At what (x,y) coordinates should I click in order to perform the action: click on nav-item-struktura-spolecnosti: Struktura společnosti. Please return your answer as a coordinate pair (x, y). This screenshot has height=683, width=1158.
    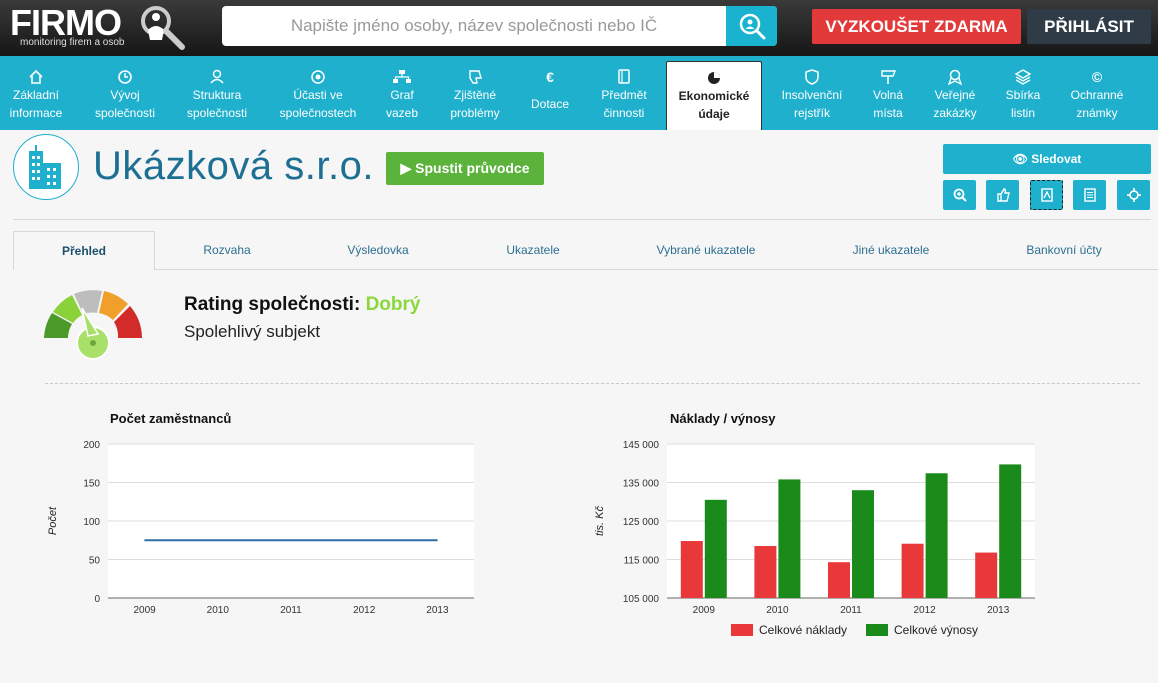
    Looking at the image, I should click on (217, 93).